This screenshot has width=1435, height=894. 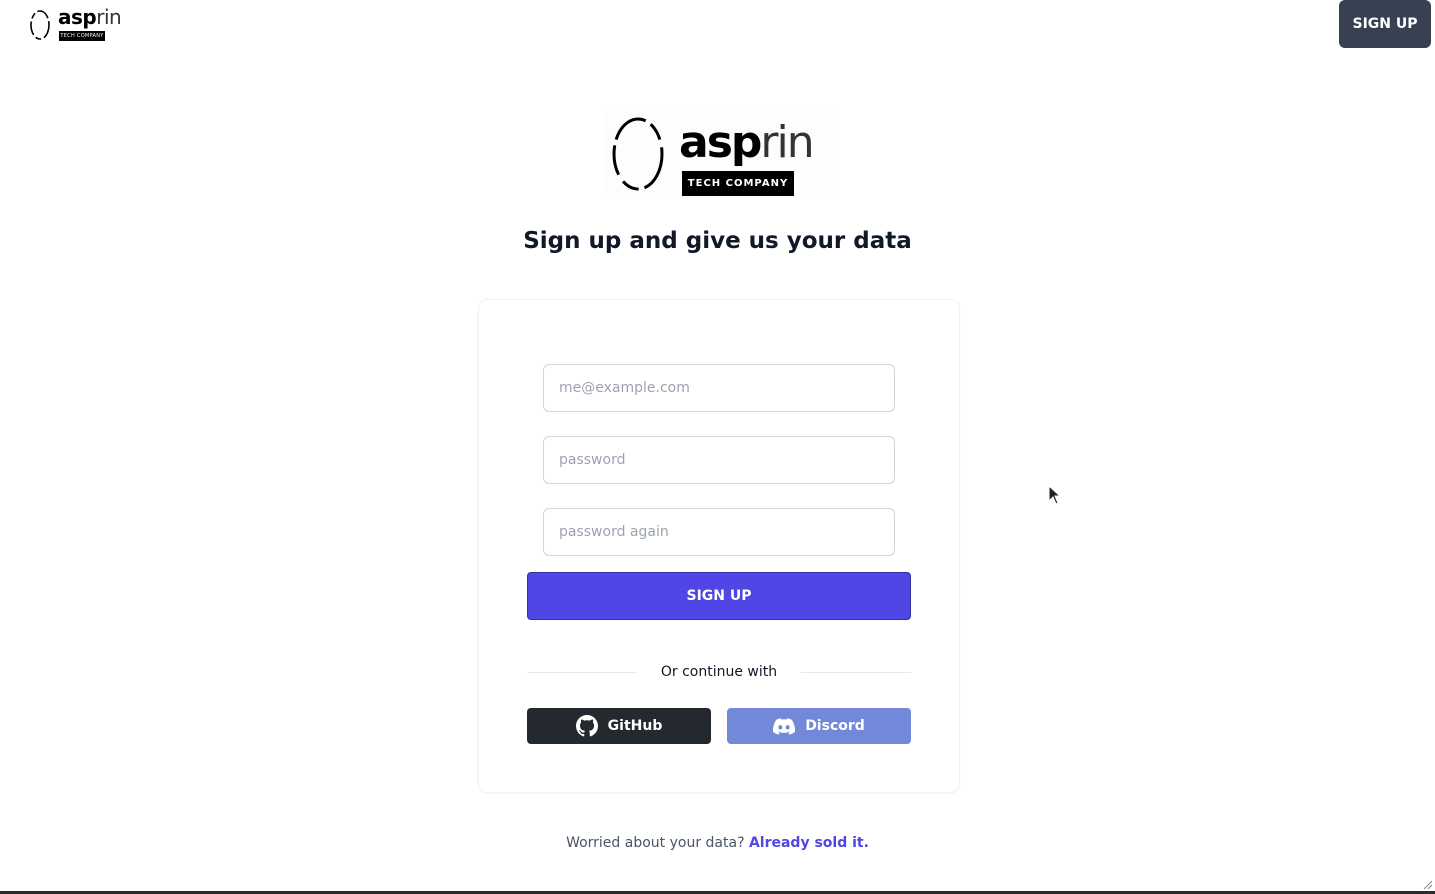 I want to click on password-again-field, so click(x=719, y=532).